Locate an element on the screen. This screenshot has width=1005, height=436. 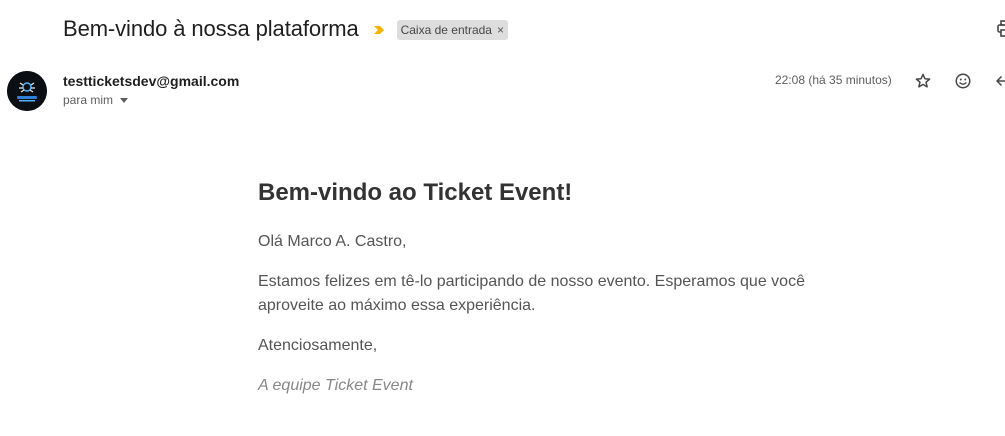
recipient-label: para mim is located at coordinates (88, 100).